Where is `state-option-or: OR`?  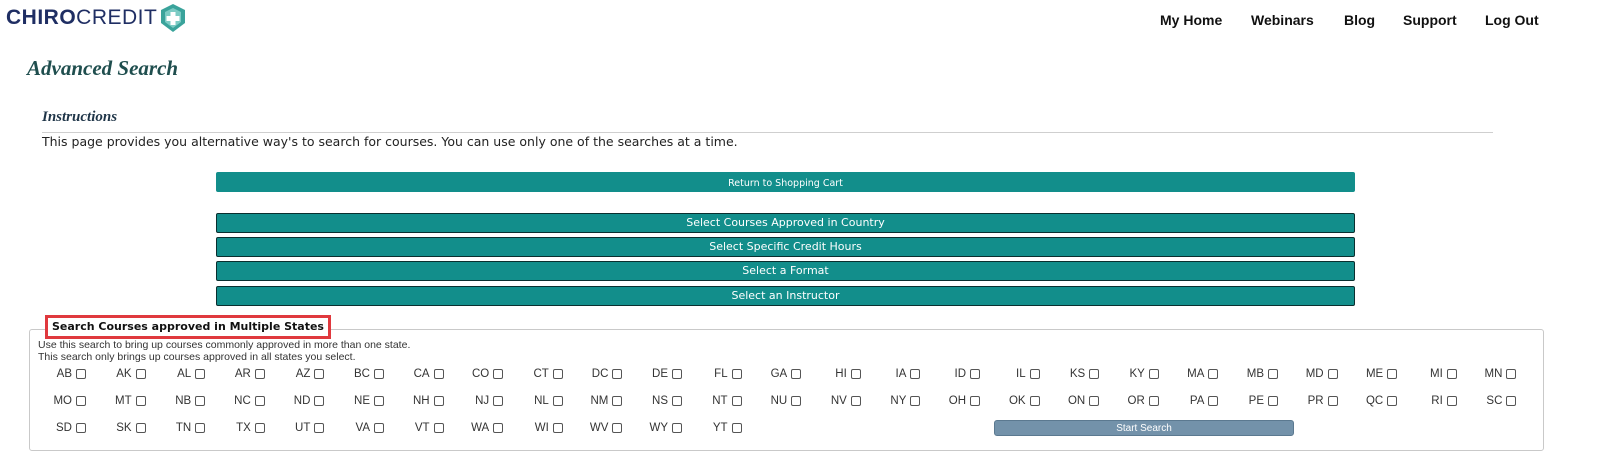
state-option-or: OR is located at coordinates (1134, 401).